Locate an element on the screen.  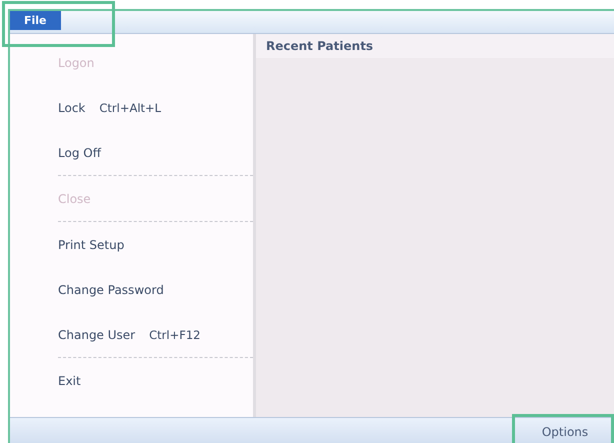
menu-item: Change Password is located at coordinates (131, 289).